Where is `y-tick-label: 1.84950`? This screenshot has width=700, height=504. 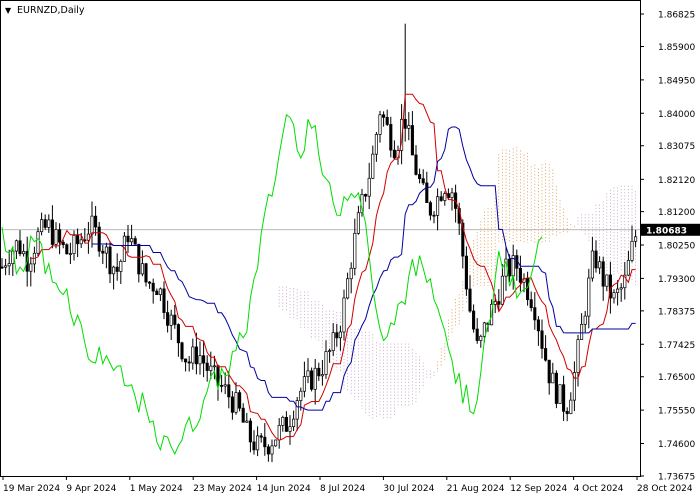 y-tick-label: 1.84950 is located at coordinates (676, 81).